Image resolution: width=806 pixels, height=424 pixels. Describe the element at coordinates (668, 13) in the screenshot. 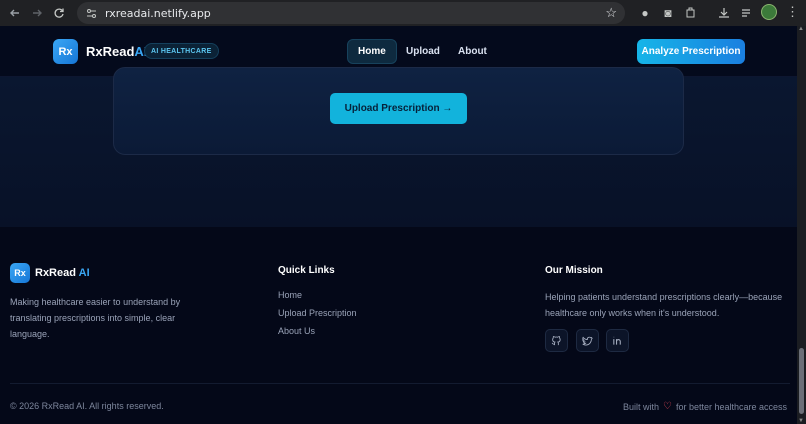

I see `camera-icon: ◙` at that location.